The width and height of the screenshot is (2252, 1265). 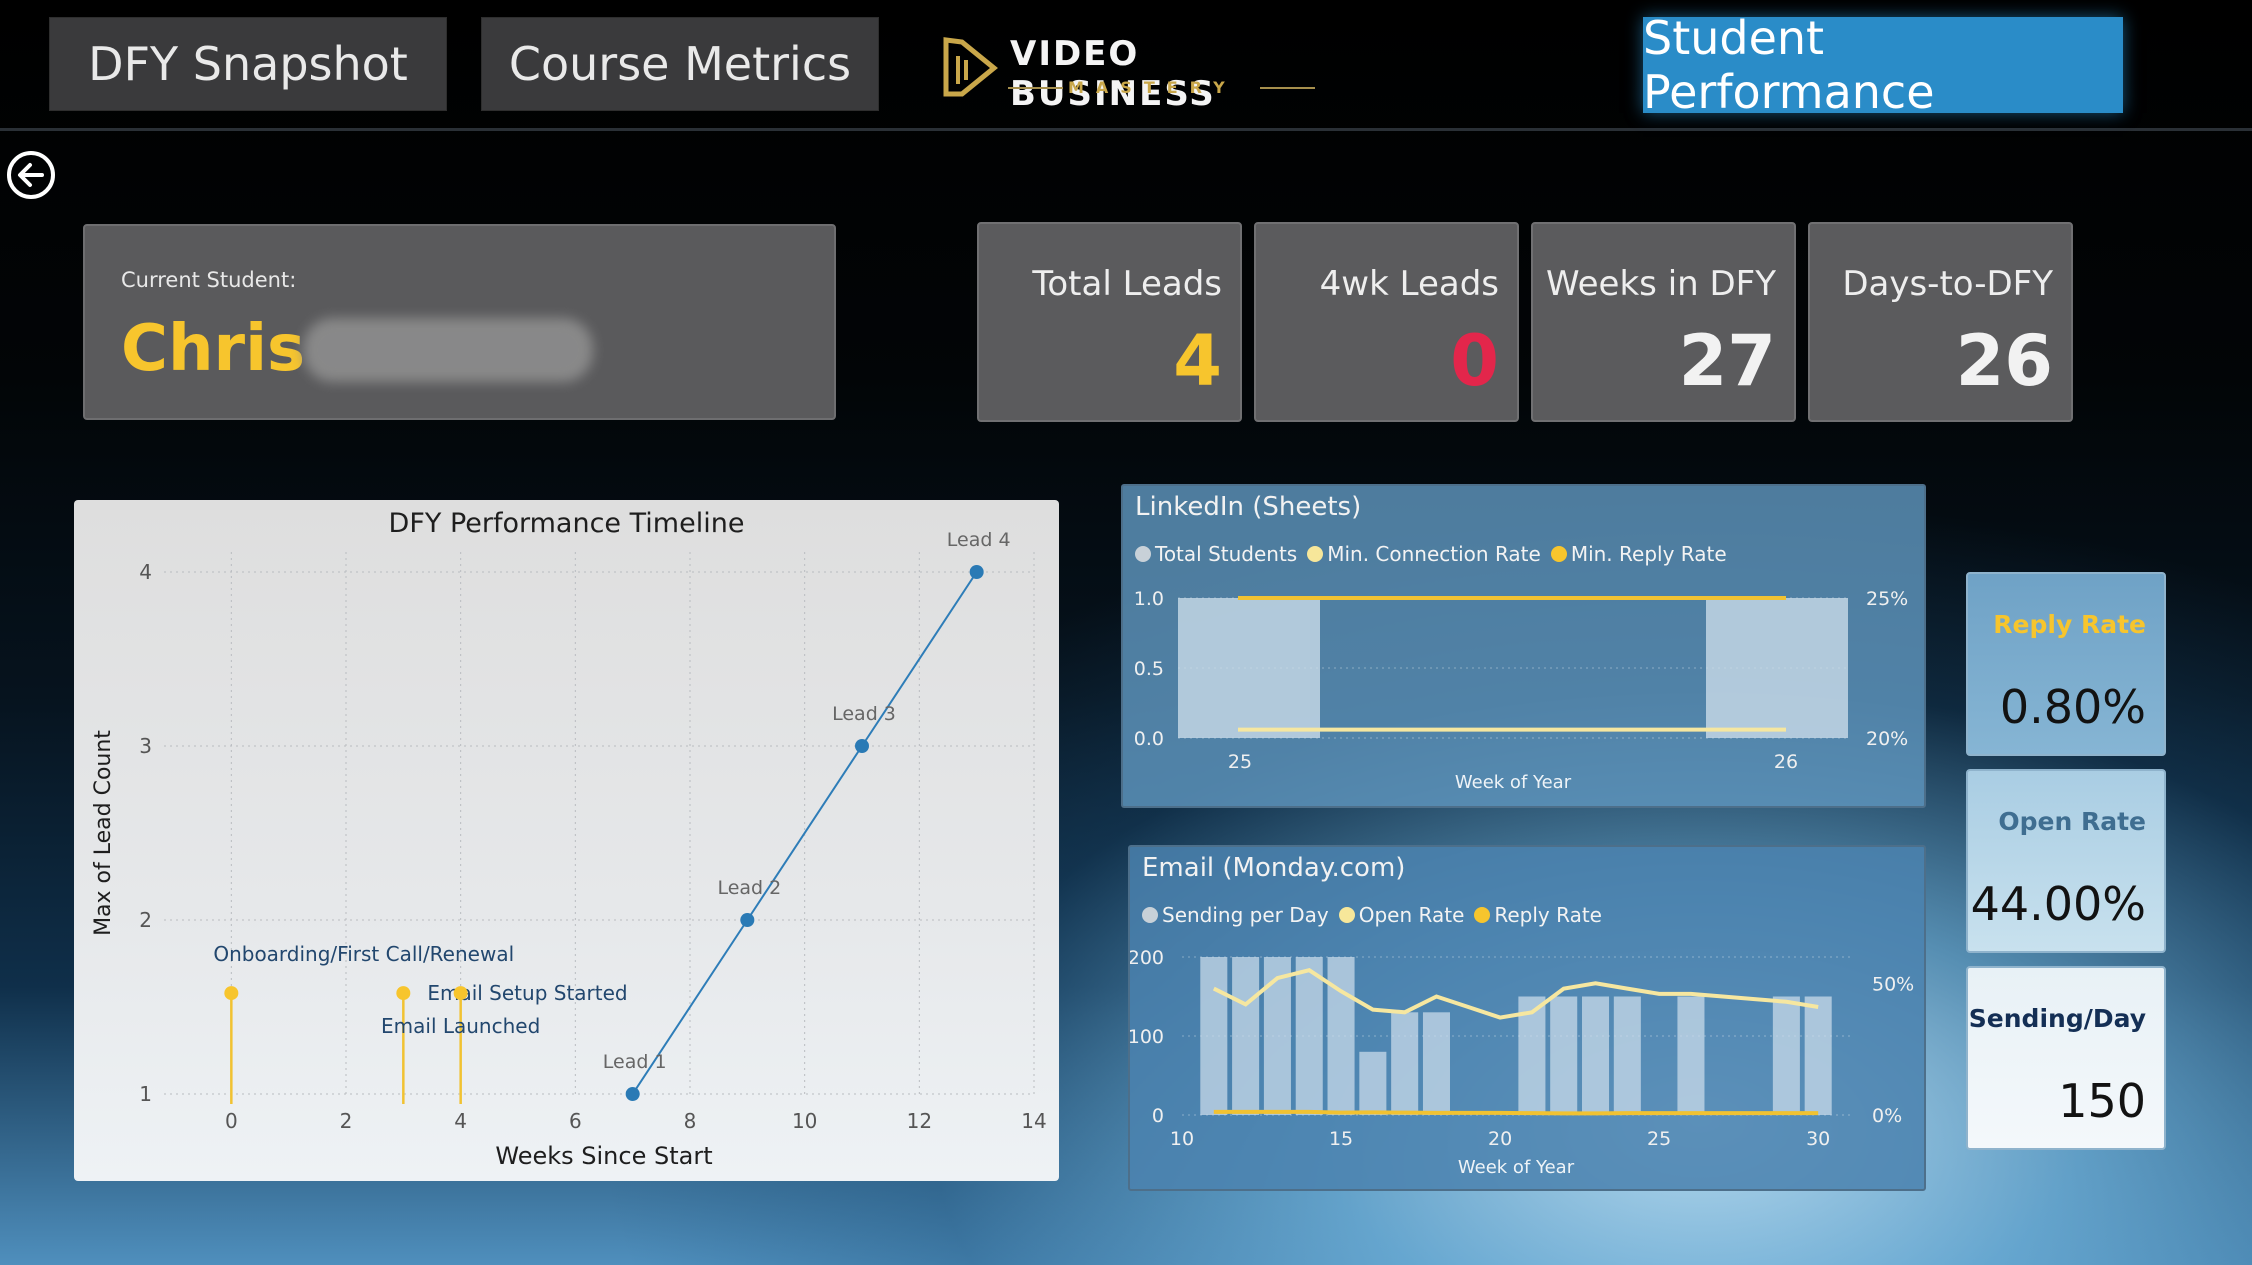 I want to click on y2-tick-label: 25%, so click(x=1887, y=599).